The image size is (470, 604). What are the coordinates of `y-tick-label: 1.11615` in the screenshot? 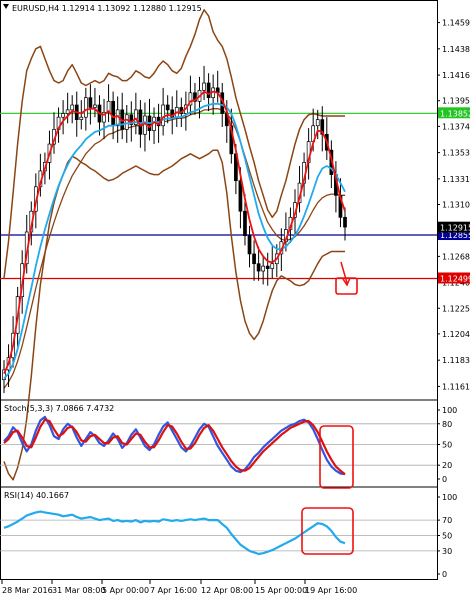 It's located at (456, 386).